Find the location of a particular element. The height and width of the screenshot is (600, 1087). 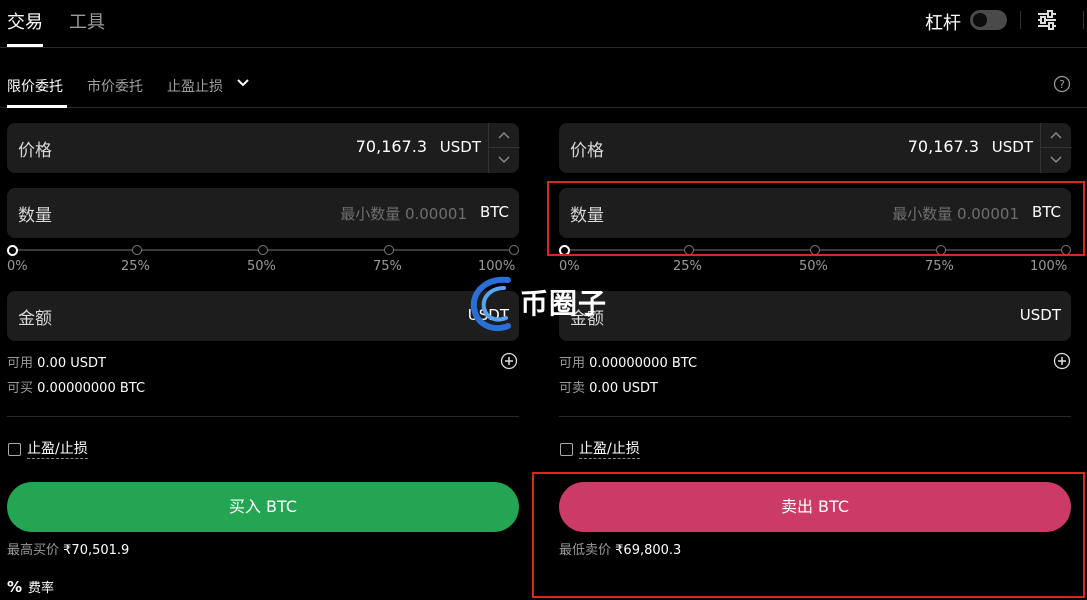

buy-quantity-field: 数量 最小数量 0.00001 BTC is located at coordinates (263, 213).